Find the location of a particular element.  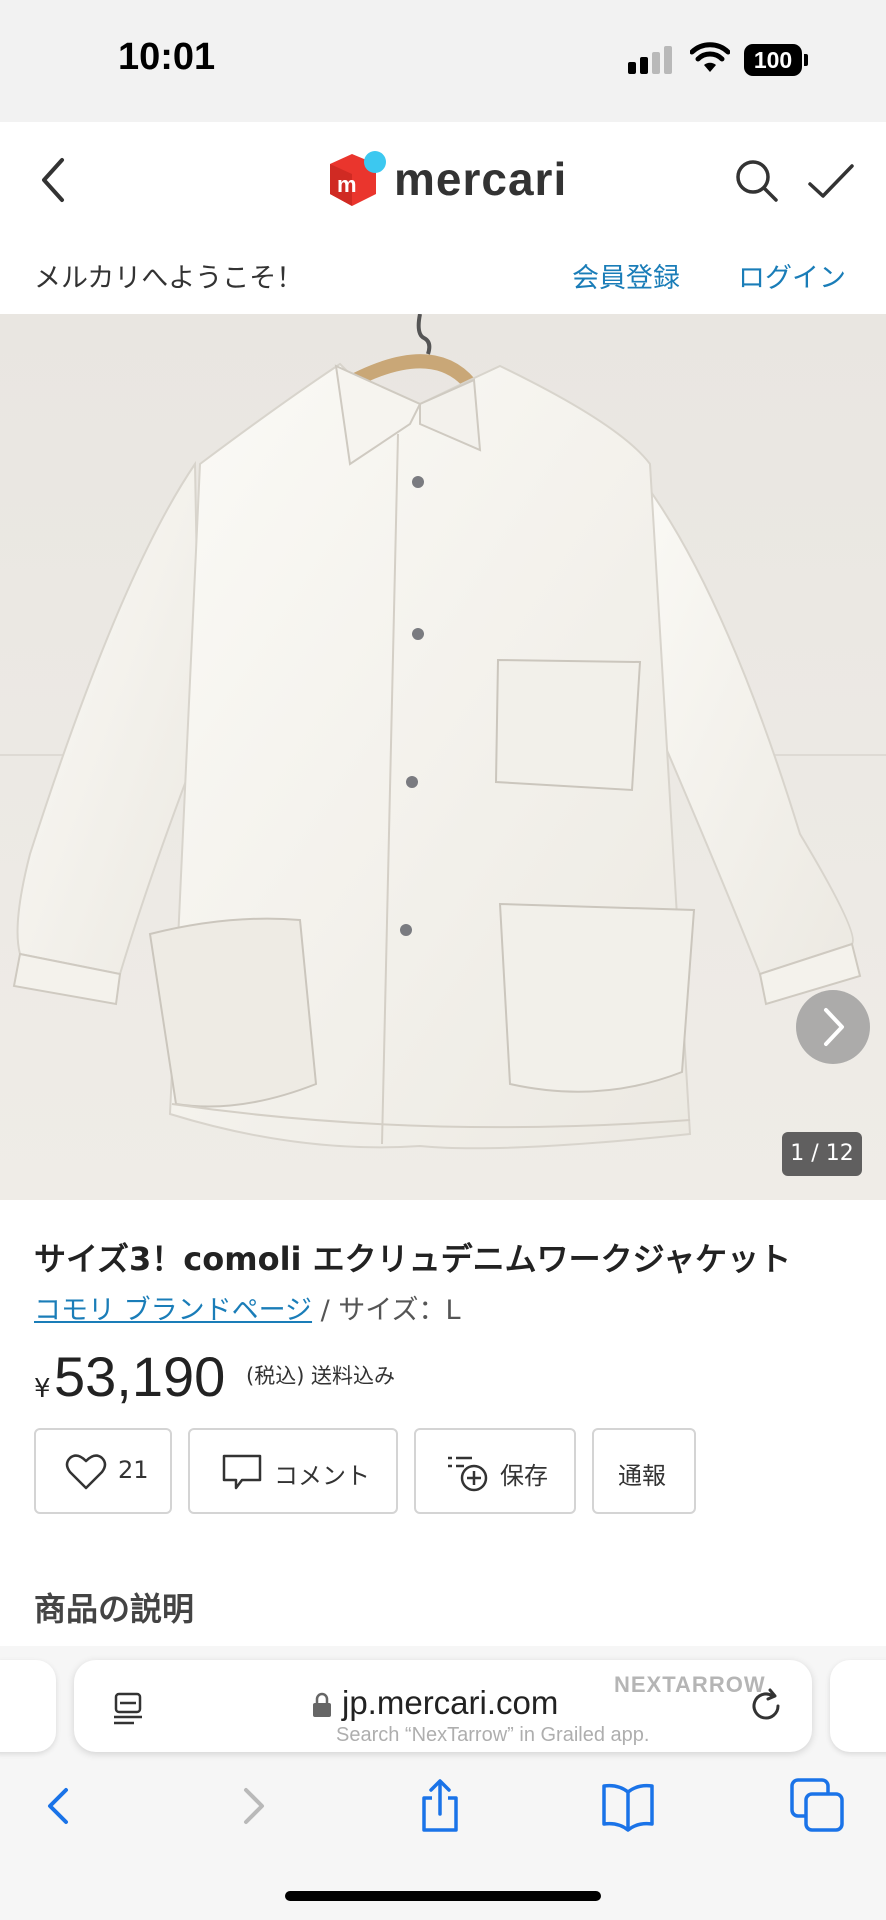

url-text: jp.mercari.com is located at coordinates (450, 1703).